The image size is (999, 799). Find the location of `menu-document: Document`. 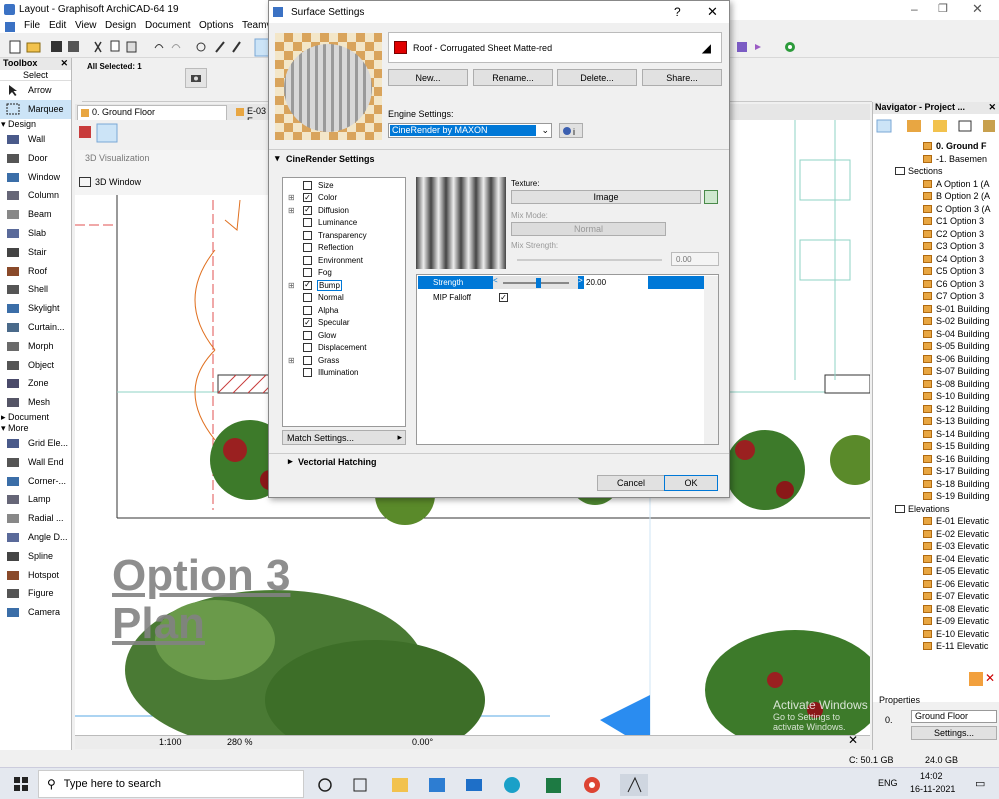

menu-document: Document is located at coordinates (168, 25).